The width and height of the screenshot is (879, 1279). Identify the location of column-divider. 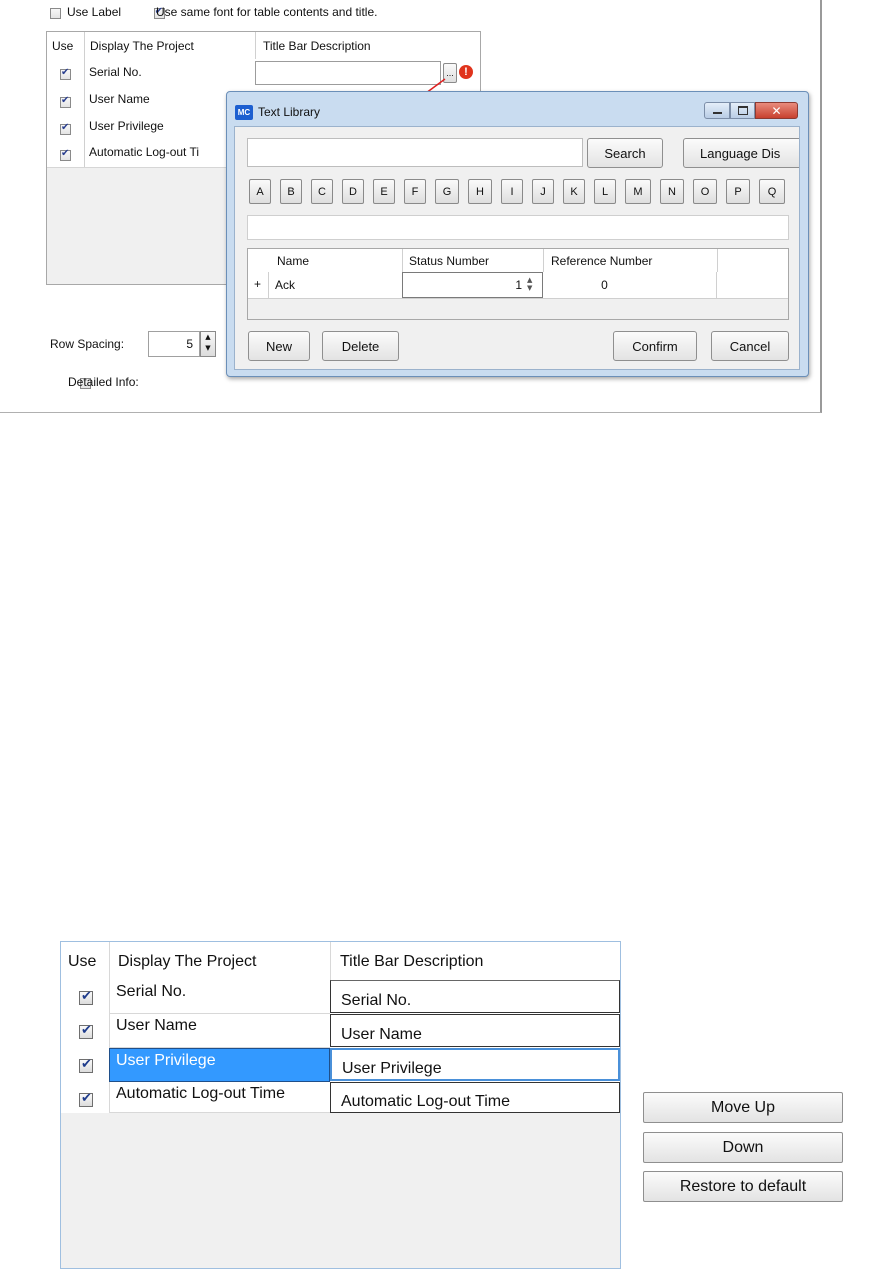
(84, 113).